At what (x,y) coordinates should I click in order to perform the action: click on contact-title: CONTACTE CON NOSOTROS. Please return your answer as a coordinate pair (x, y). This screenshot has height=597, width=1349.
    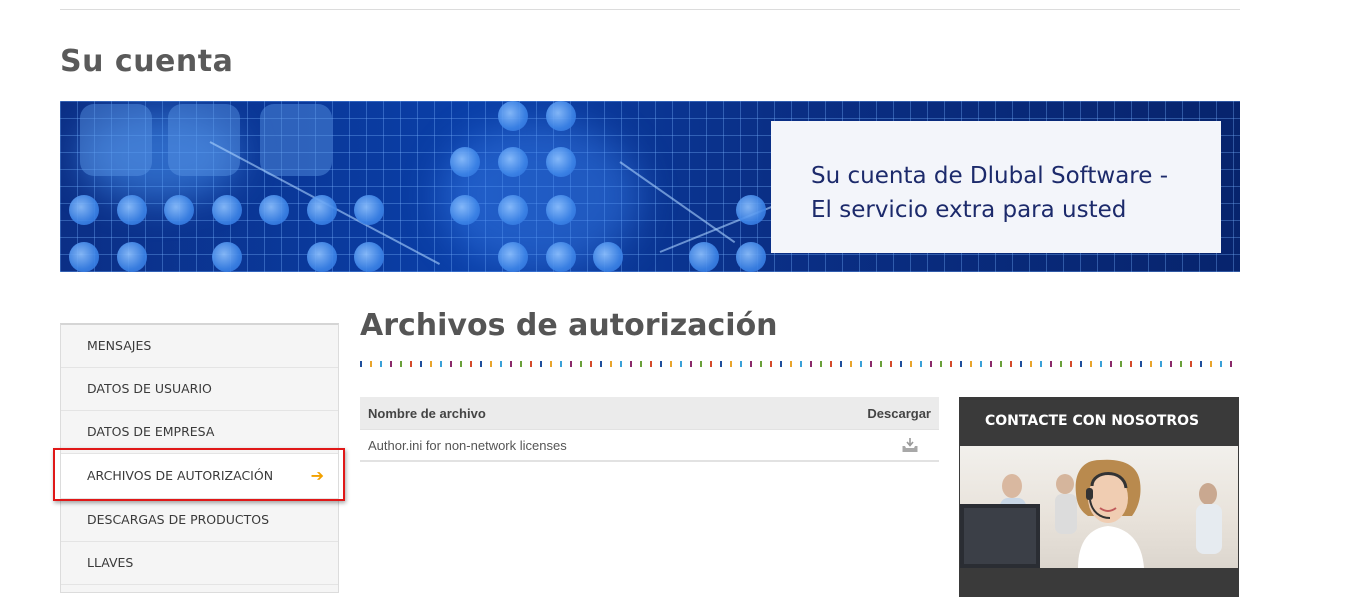
    Looking at the image, I should click on (1099, 421).